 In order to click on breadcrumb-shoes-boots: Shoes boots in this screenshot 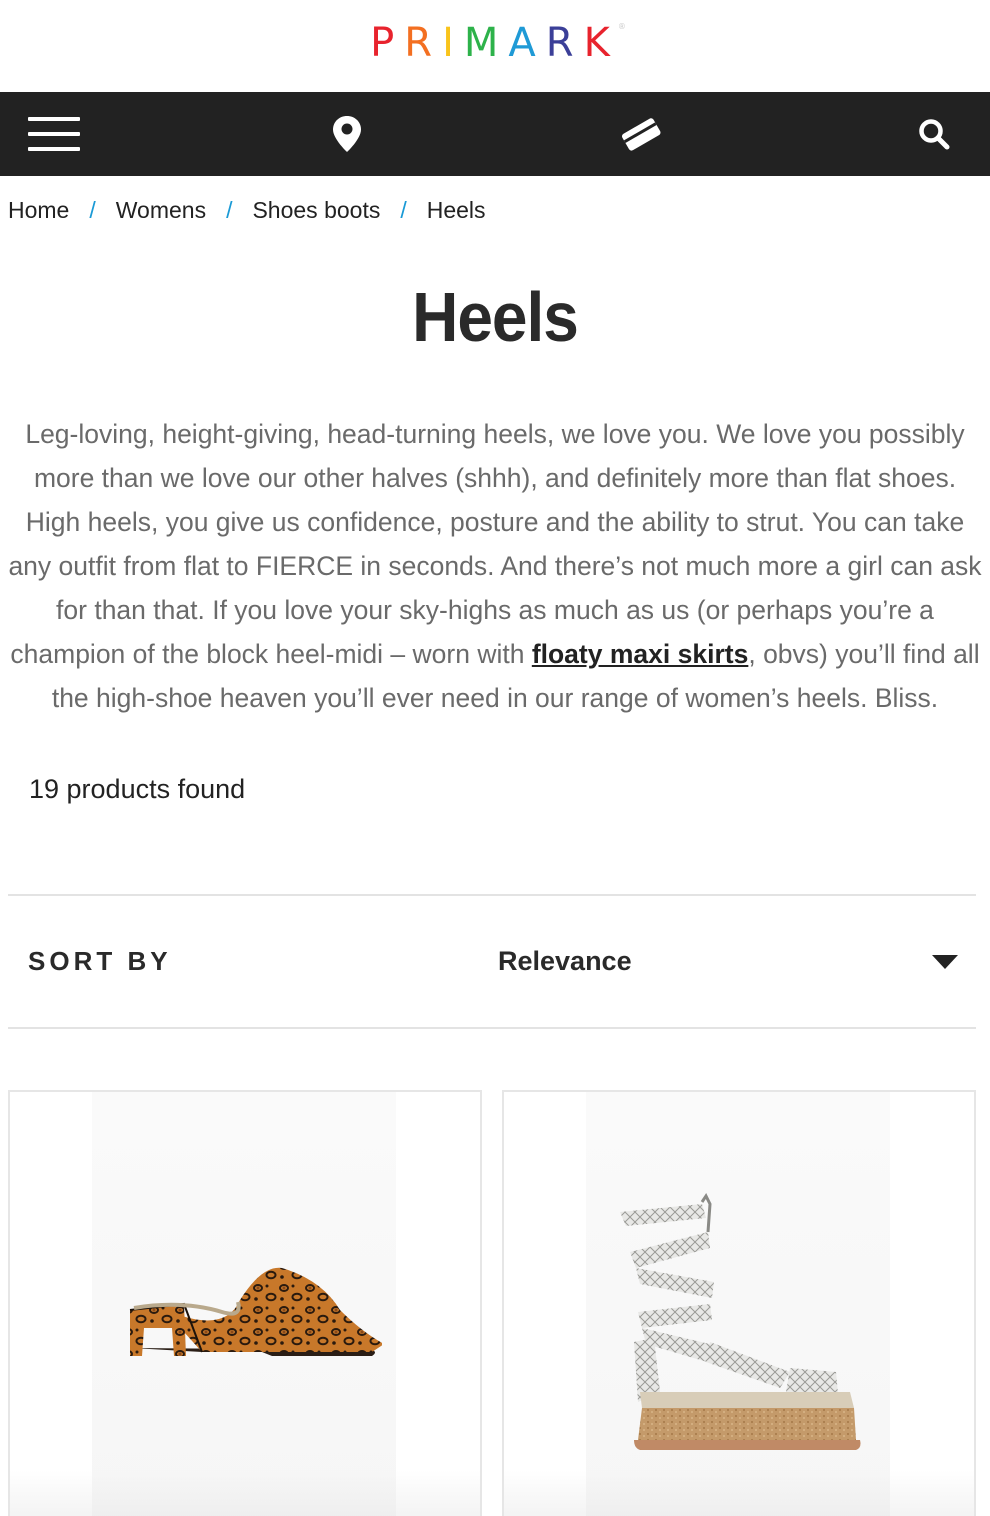, I will do `click(316, 210)`.